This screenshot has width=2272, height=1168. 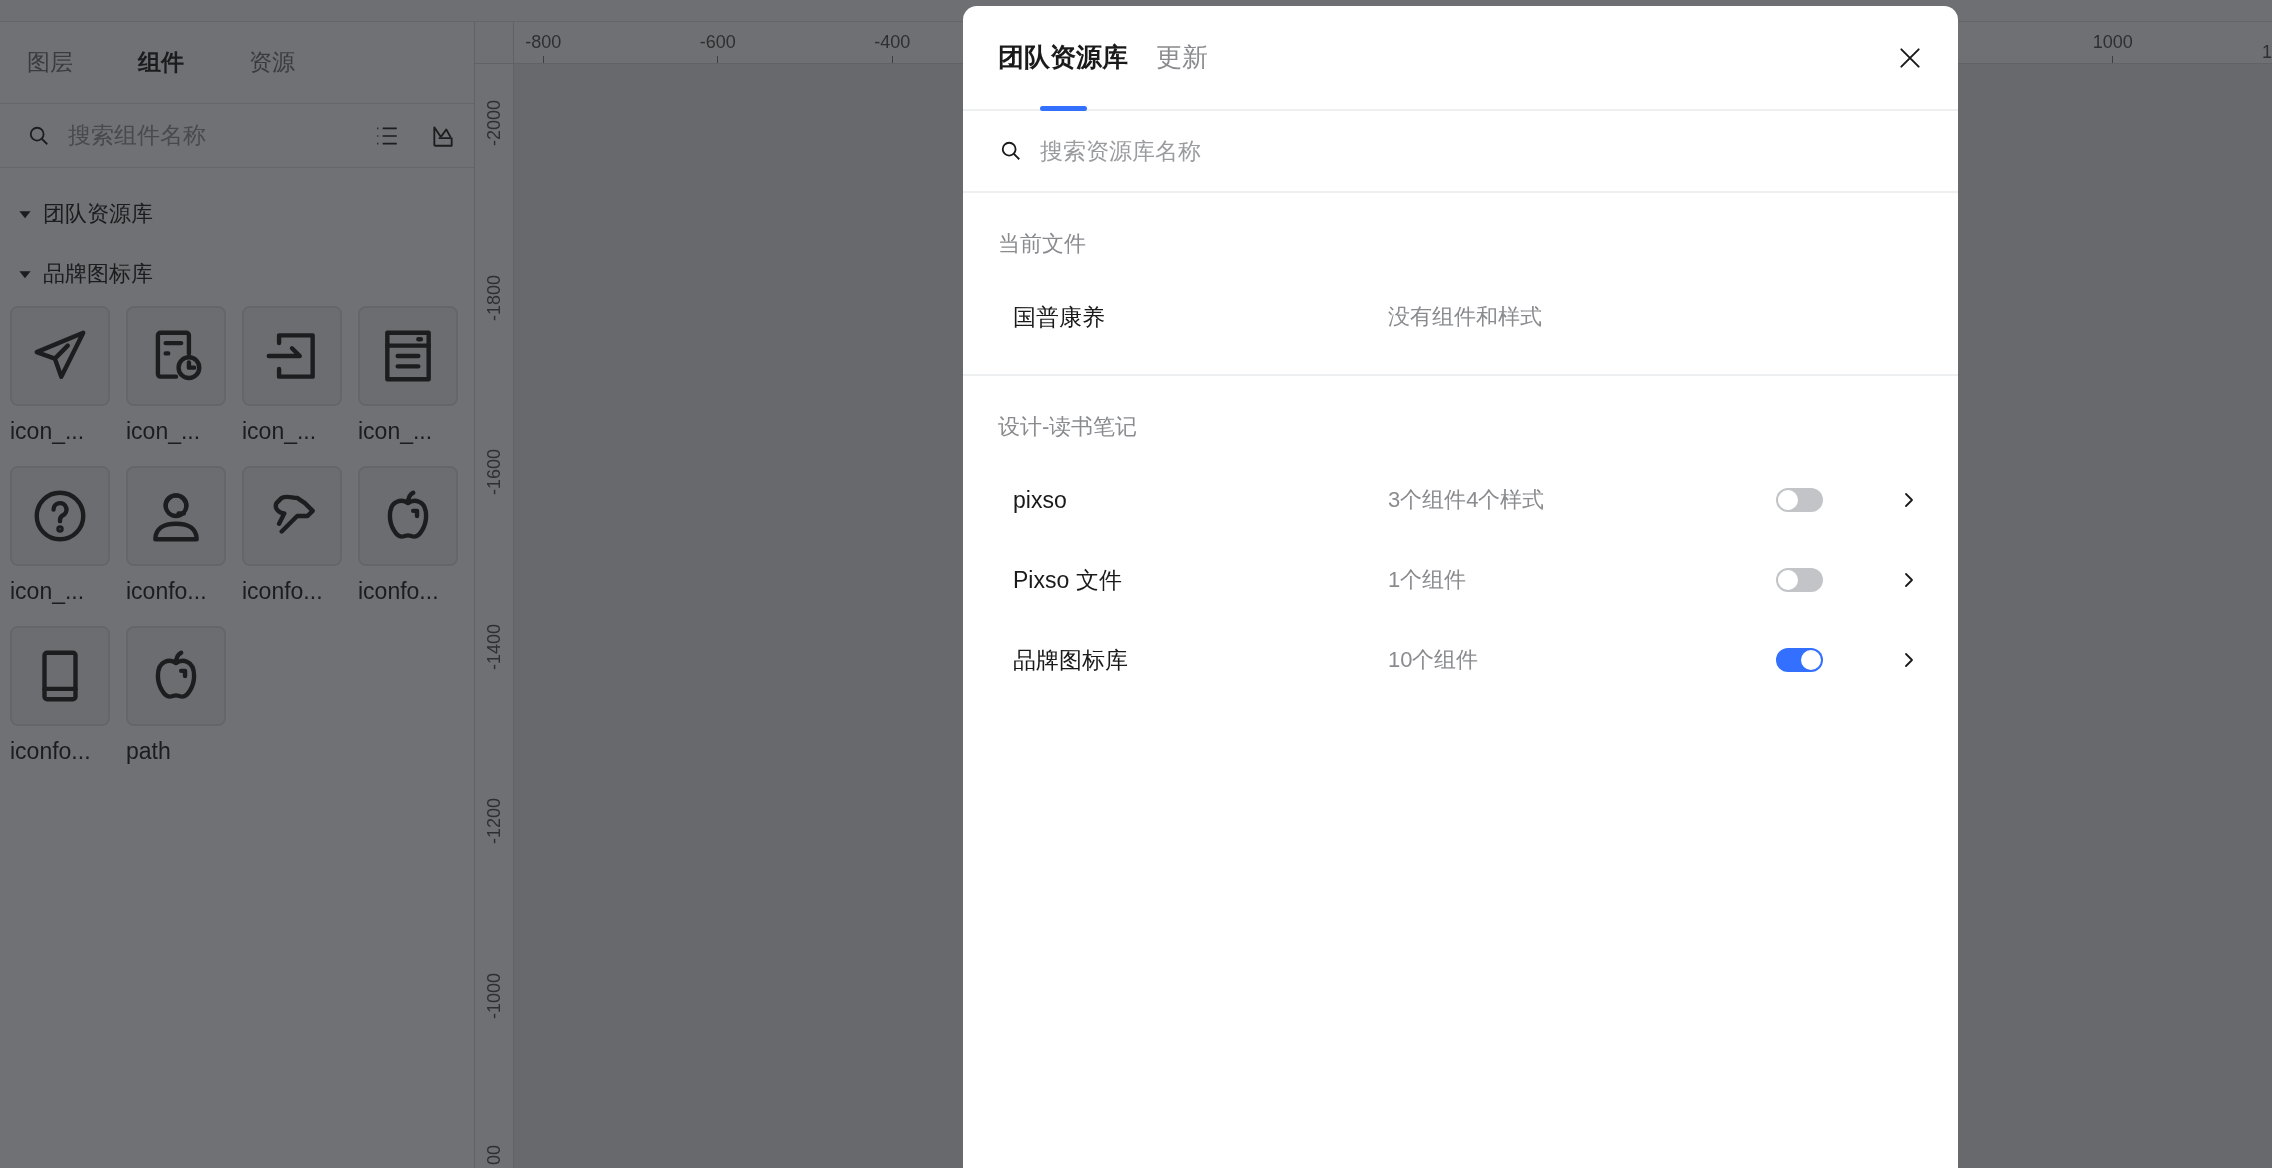 What do you see at coordinates (79, 274) in the screenshot?
I see `tree-item: 品牌图标库` at bounding box center [79, 274].